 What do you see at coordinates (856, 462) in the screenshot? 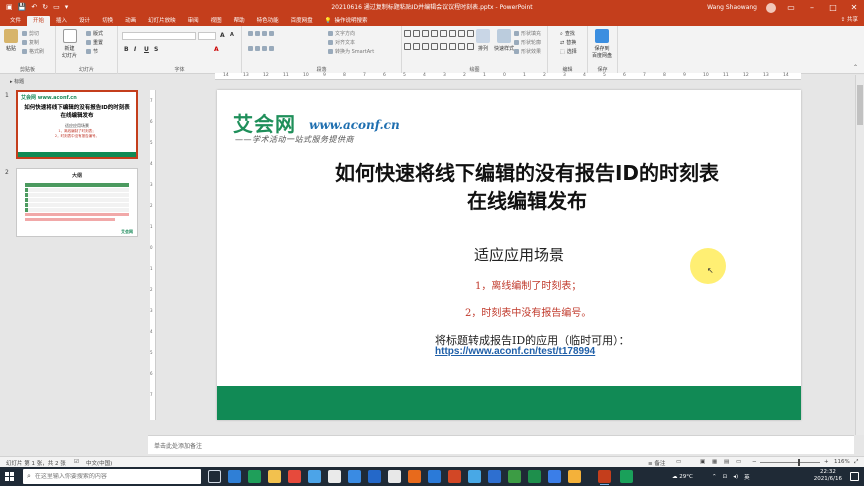
I see `fit-to-window-icon: ⤢` at bounding box center [856, 462].